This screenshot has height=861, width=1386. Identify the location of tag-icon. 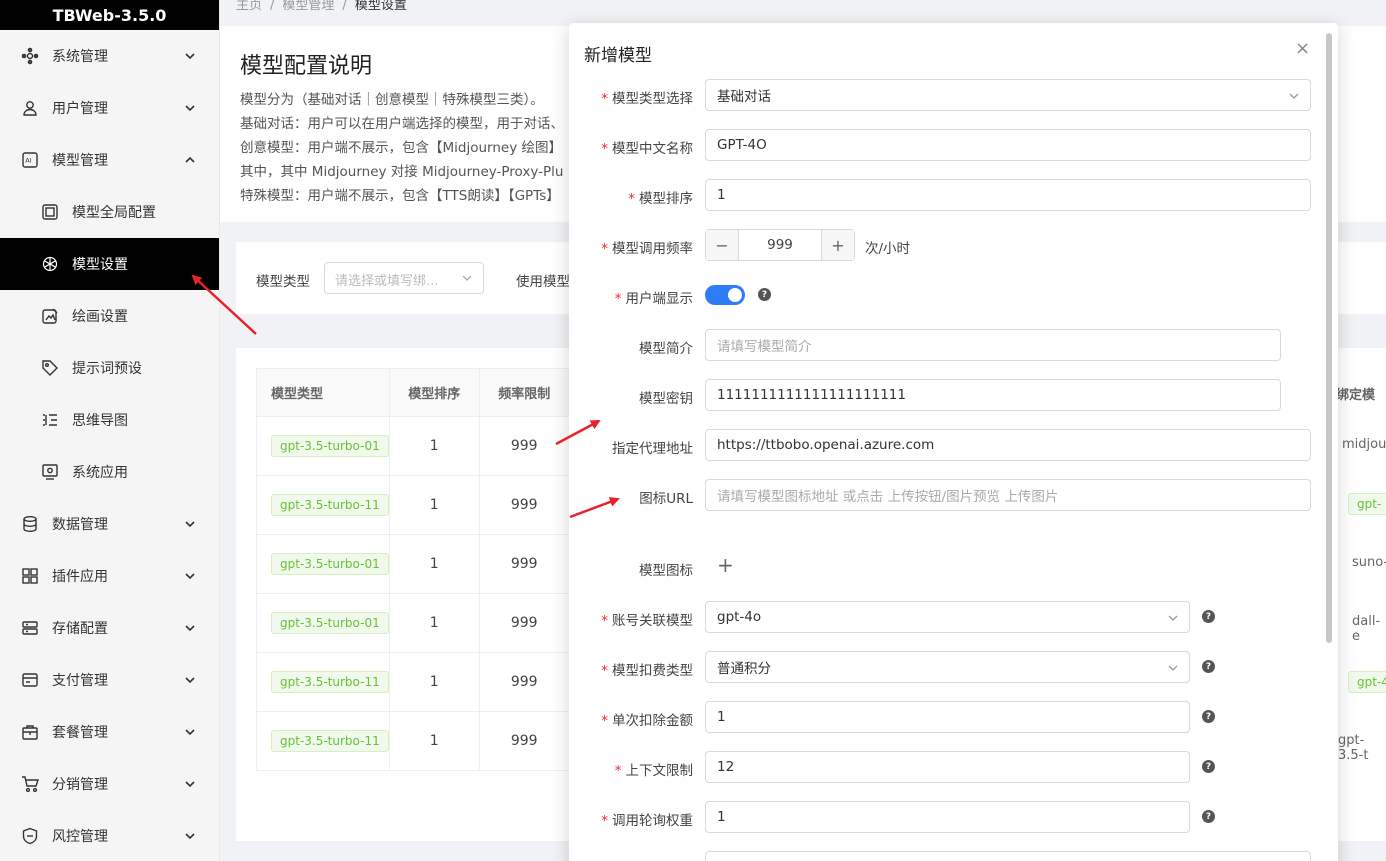
(50, 368).